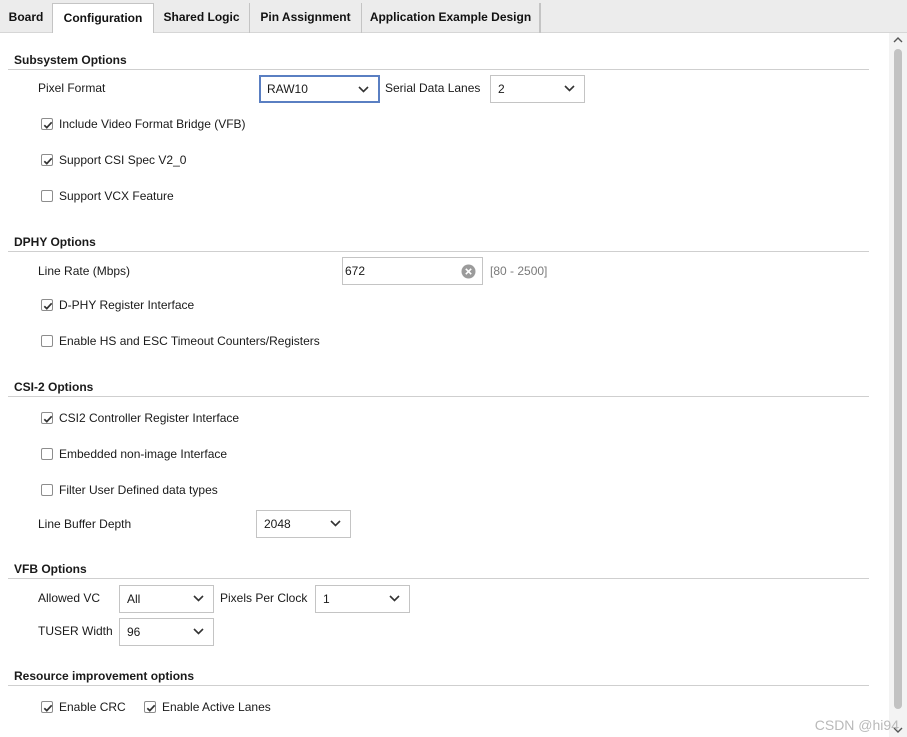  What do you see at coordinates (50, 569) in the screenshot?
I see `section-title-vfb: VFB Options` at bounding box center [50, 569].